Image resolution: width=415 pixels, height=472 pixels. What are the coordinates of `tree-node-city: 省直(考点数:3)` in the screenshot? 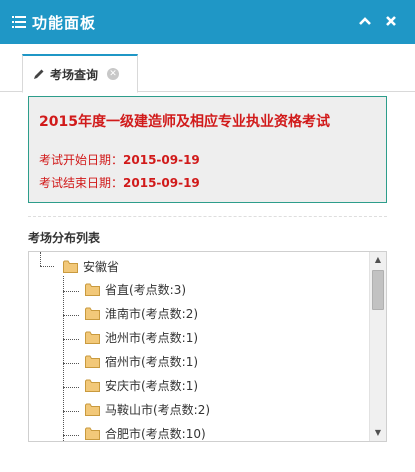 It's located at (135, 289).